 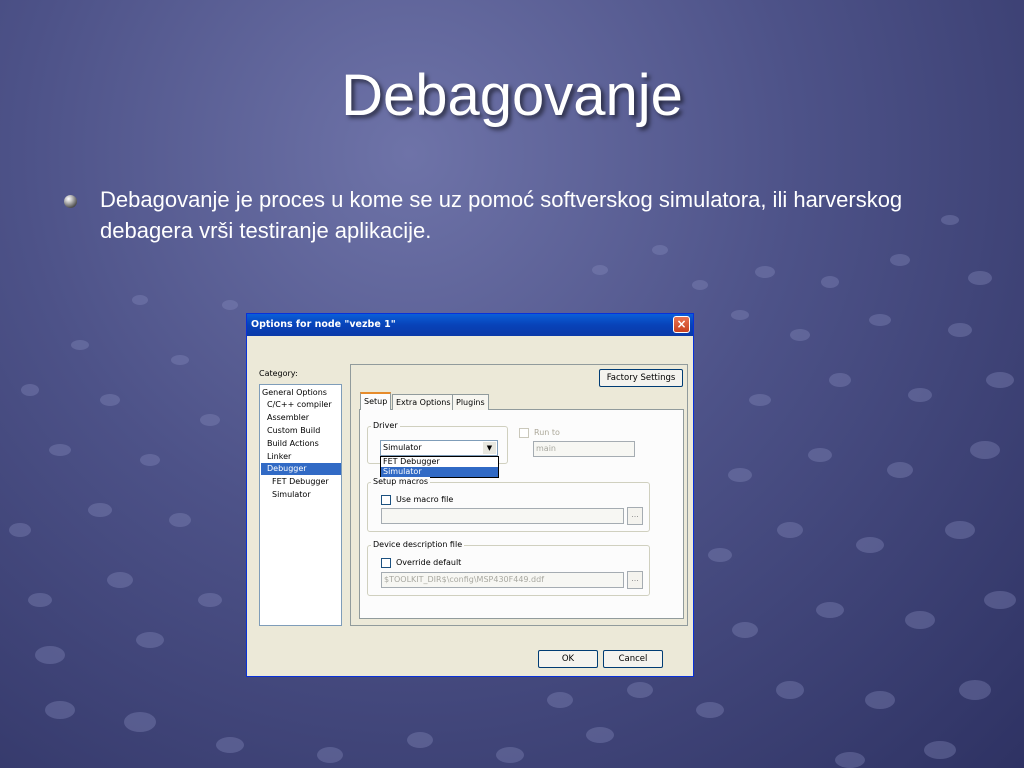 I want to click on use-macro-file-label: Use macro file, so click(x=425, y=499).